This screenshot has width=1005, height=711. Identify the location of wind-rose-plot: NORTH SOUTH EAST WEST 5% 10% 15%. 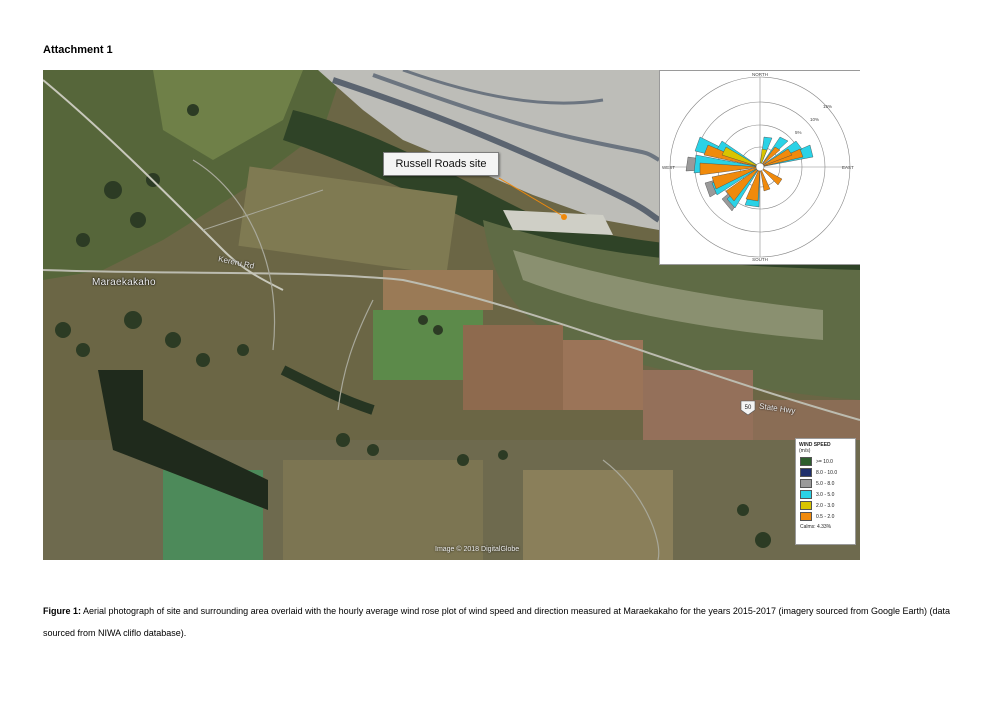
(759, 167).